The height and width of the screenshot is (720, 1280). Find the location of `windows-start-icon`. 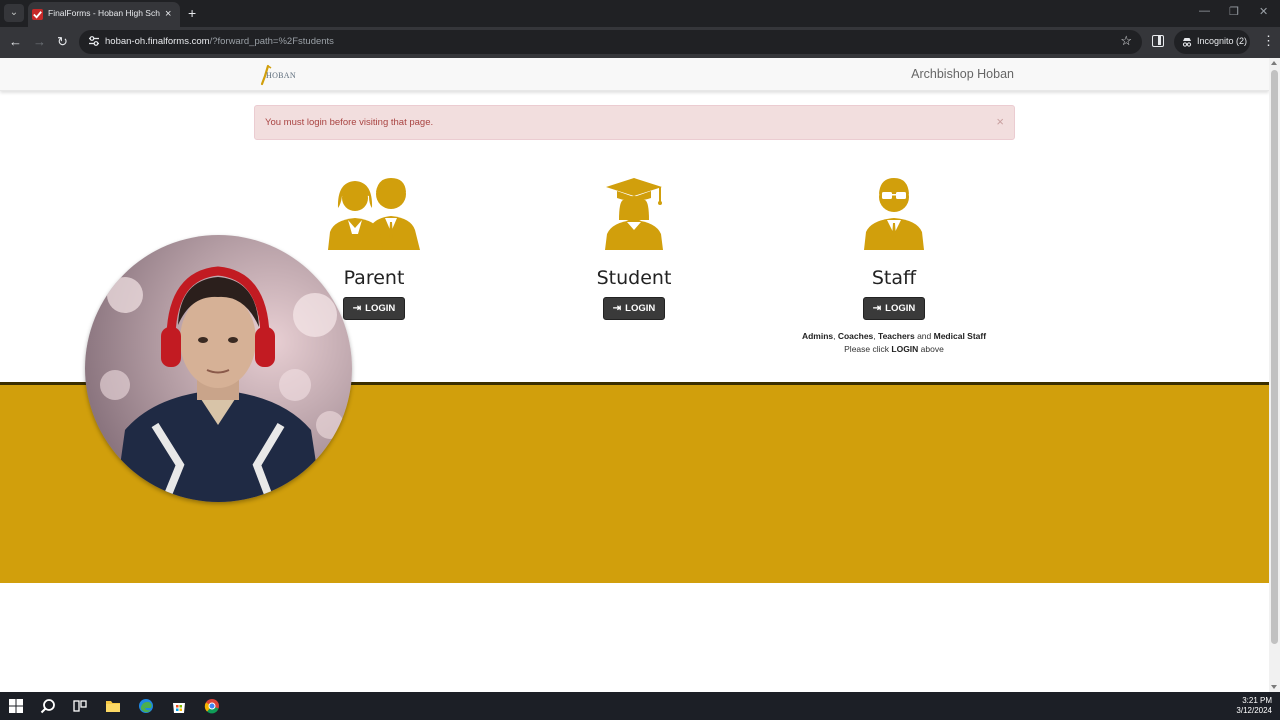

windows-start-icon is located at coordinates (16, 706).